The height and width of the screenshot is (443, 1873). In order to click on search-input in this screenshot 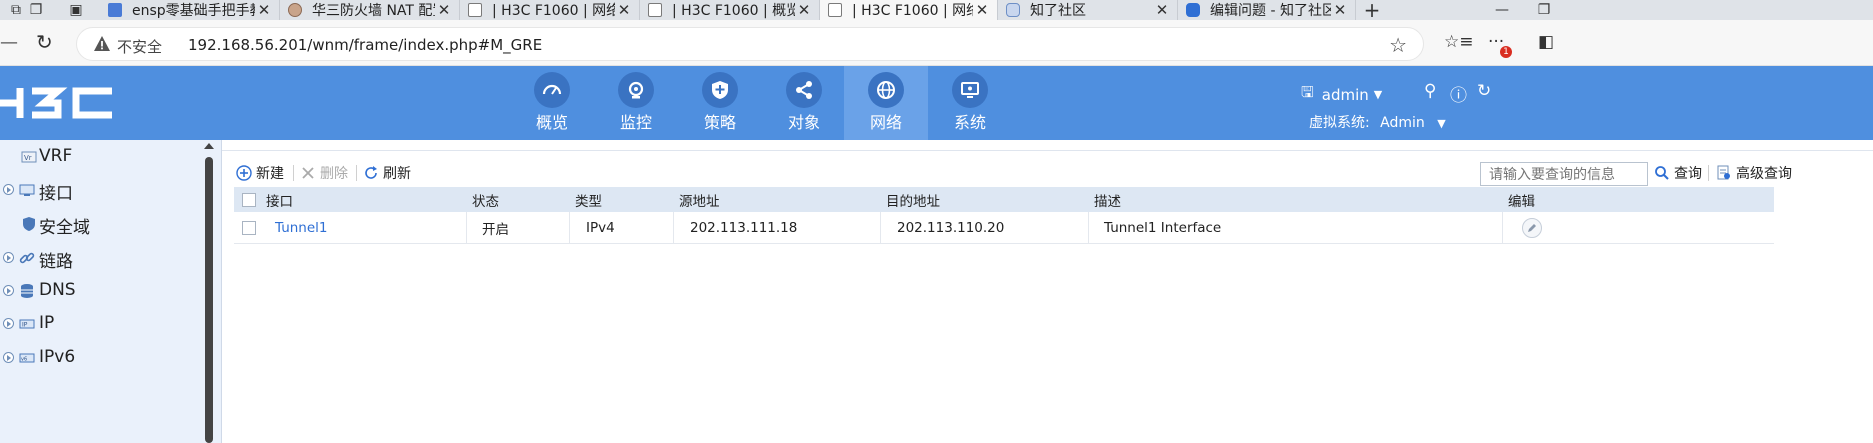, I will do `click(1564, 174)`.